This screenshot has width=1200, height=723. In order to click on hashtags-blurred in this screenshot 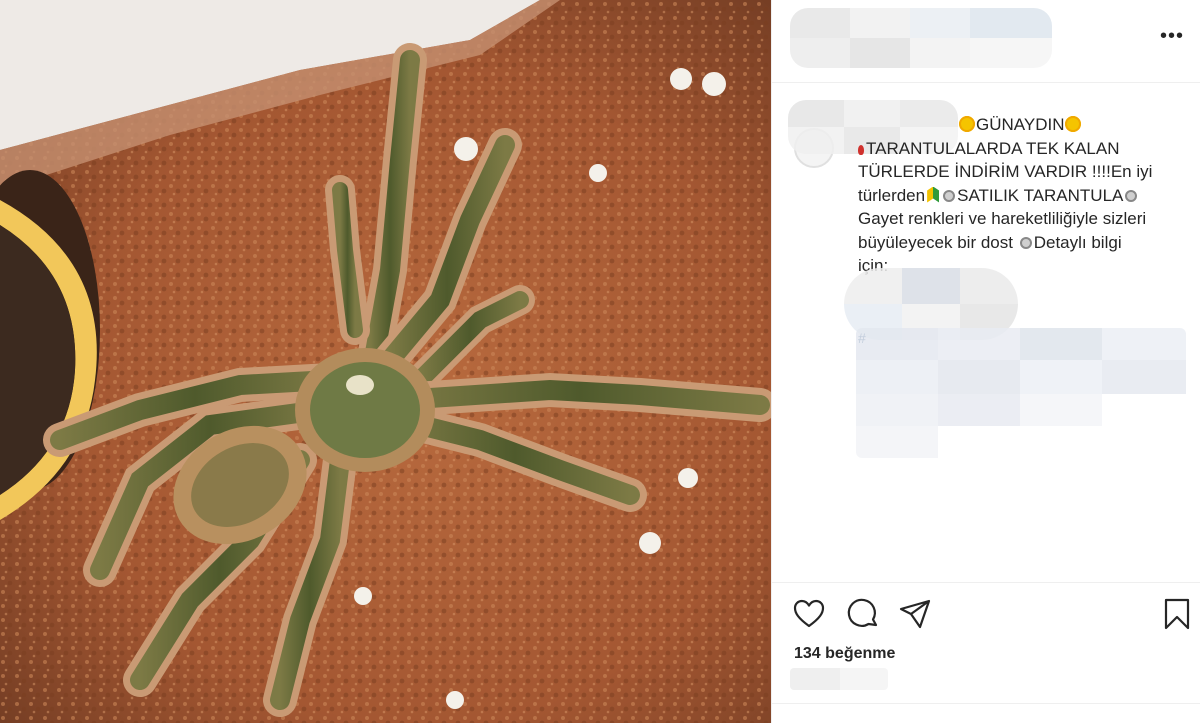, I will do `click(1021, 393)`.